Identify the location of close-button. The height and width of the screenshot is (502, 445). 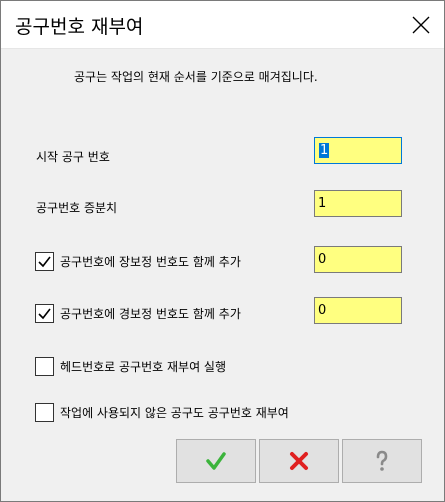
(421, 24).